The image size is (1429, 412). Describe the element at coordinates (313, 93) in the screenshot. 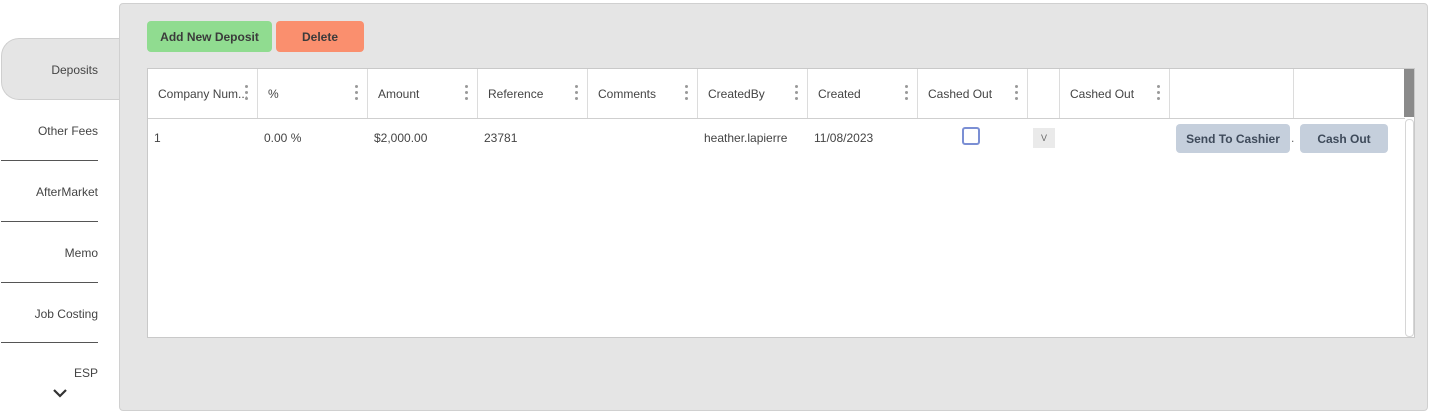

I see `column-header-percent: %` at that location.